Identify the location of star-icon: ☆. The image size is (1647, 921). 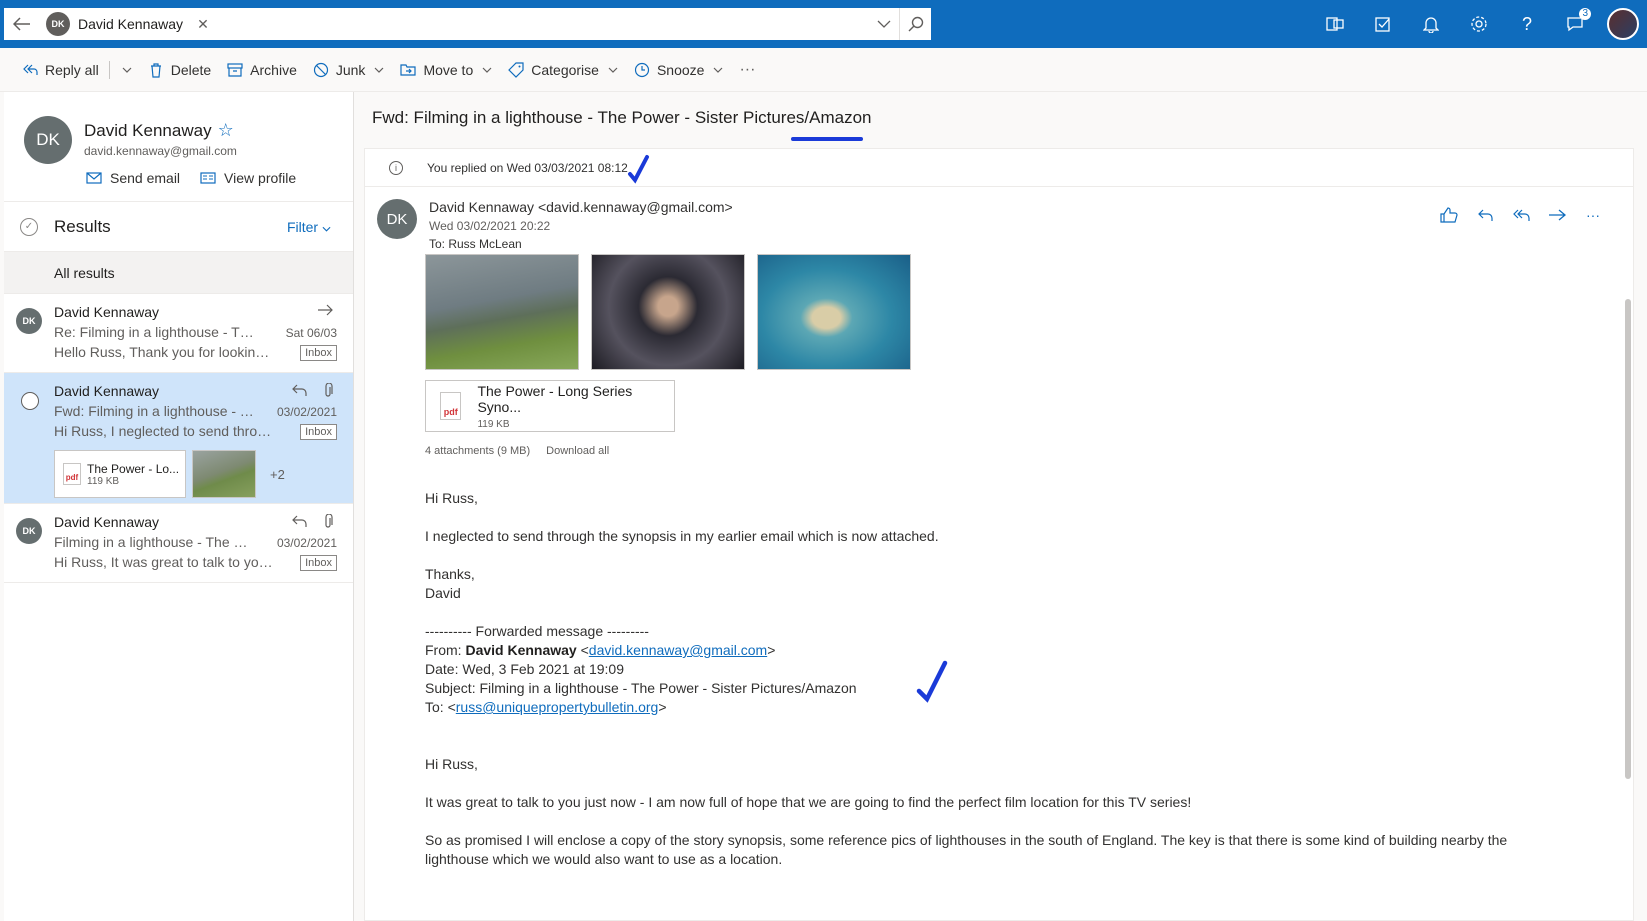
(226, 130).